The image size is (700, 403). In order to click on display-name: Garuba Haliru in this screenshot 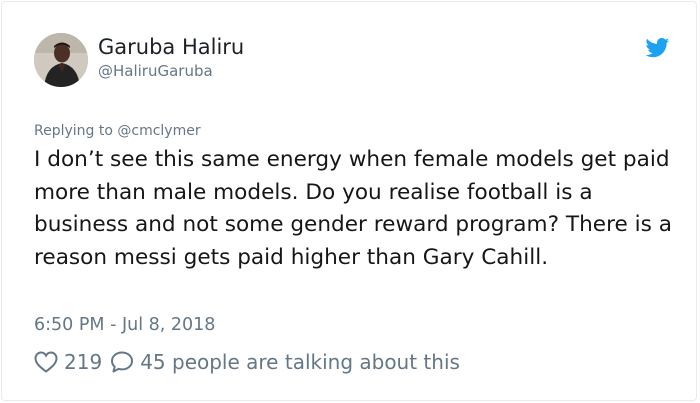, I will do `click(171, 47)`.